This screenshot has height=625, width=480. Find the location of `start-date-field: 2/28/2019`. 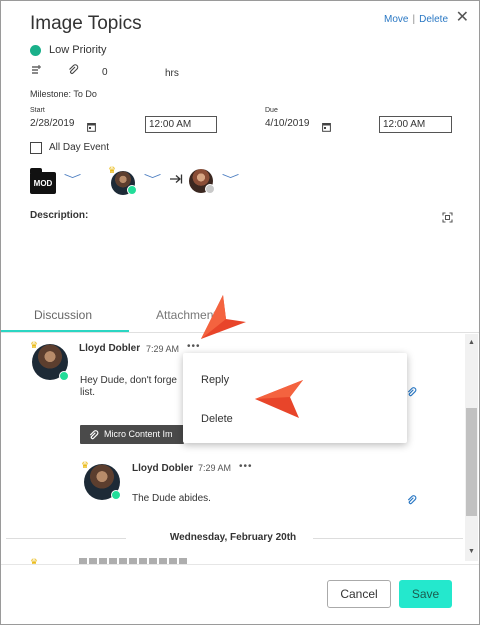

start-date-field: 2/28/2019 is located at coordinates (52, 124).